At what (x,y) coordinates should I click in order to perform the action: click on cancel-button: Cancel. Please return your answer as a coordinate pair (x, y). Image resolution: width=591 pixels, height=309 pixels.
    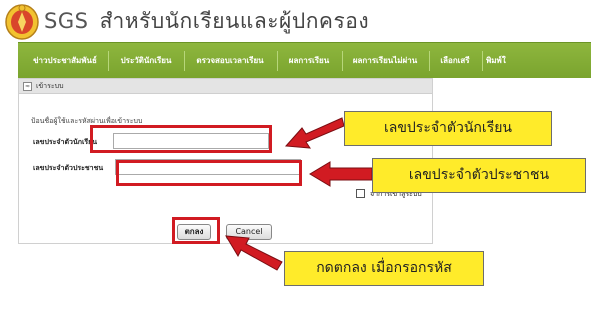
    Looking at the image, I should click on (249, 232).